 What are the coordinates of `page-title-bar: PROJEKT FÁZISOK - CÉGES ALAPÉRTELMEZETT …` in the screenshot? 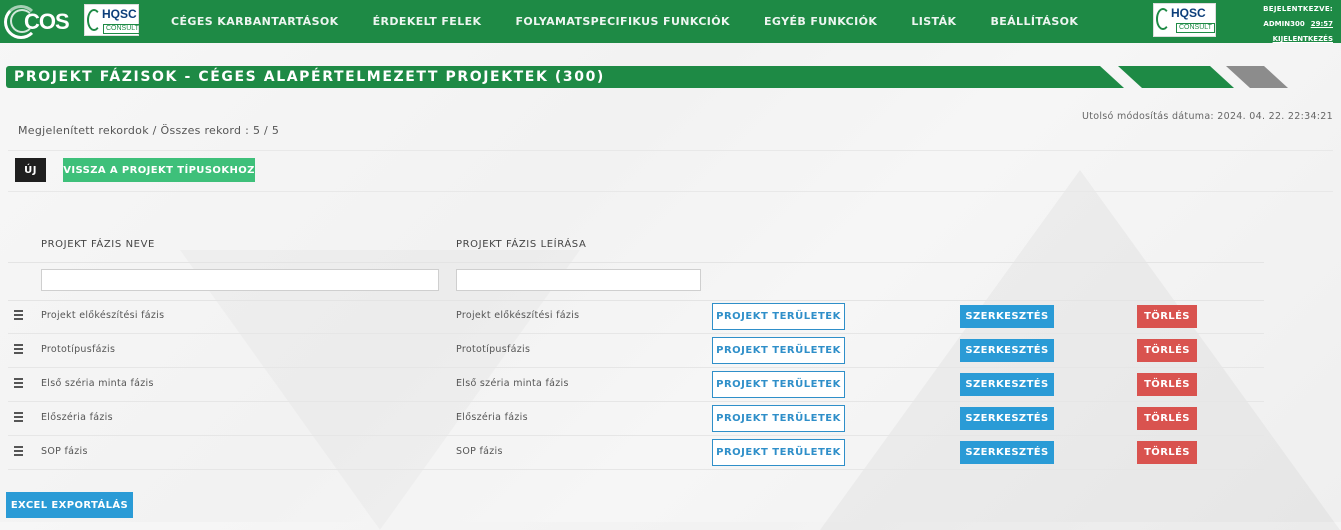 It's located at (565, 77).